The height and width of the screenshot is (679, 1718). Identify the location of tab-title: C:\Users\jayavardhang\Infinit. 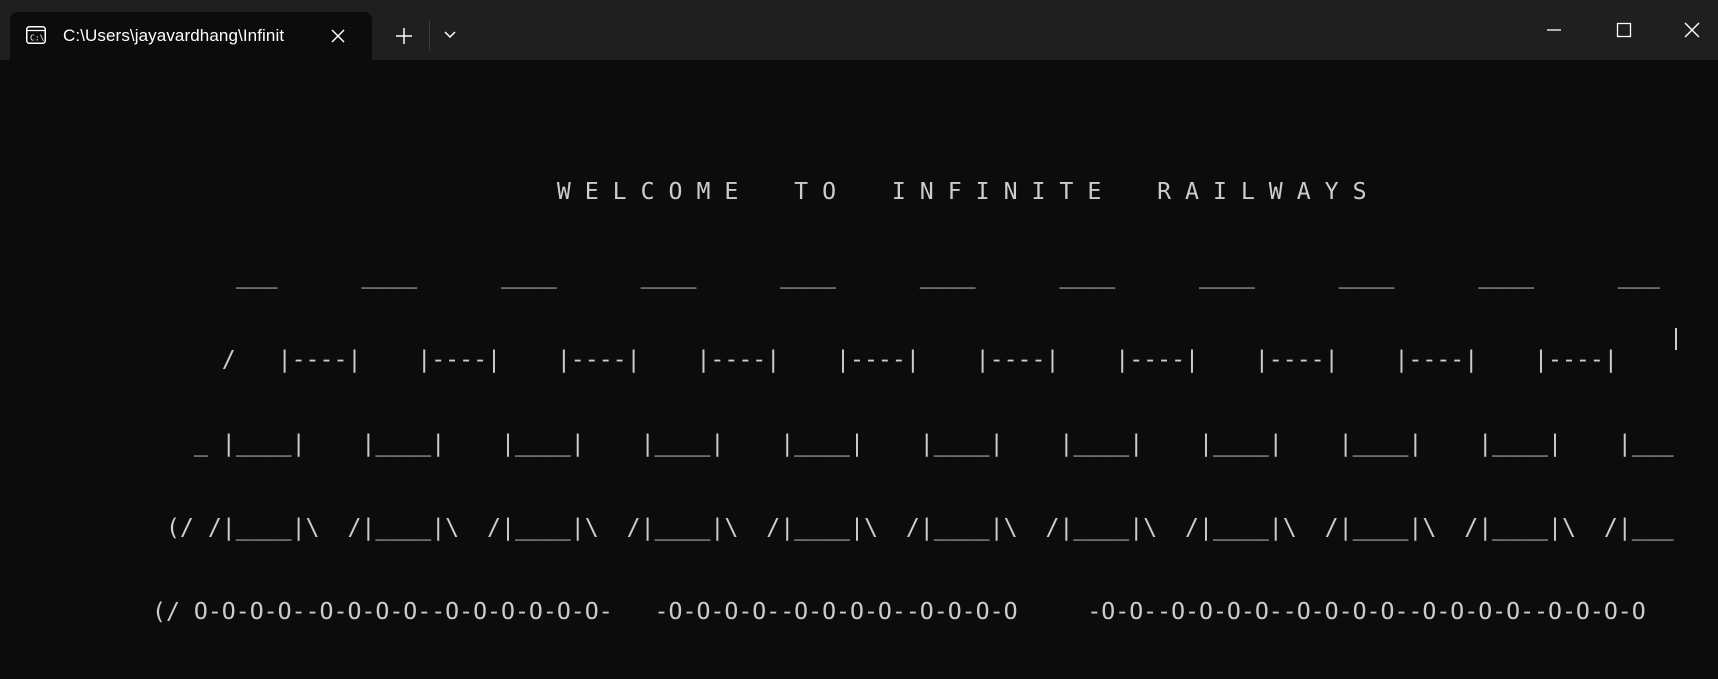
(174, 35).